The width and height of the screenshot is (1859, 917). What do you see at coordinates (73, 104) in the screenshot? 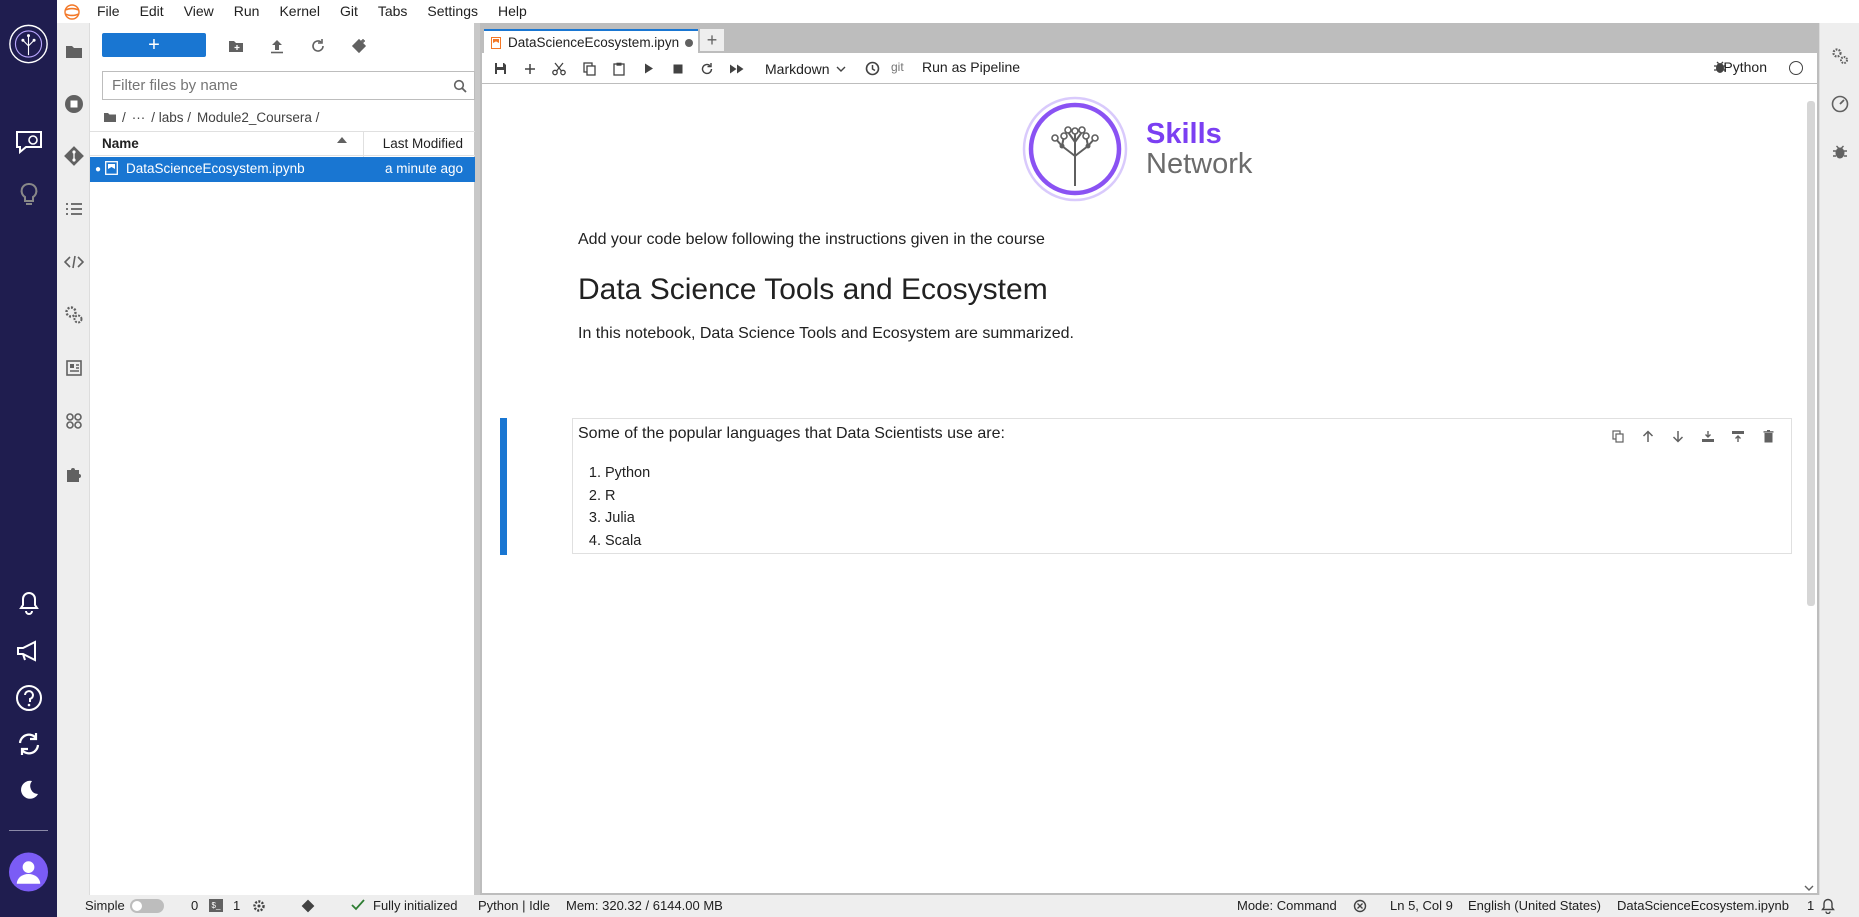
I see `running-sessions-icon` at bounding box center [73, 104].